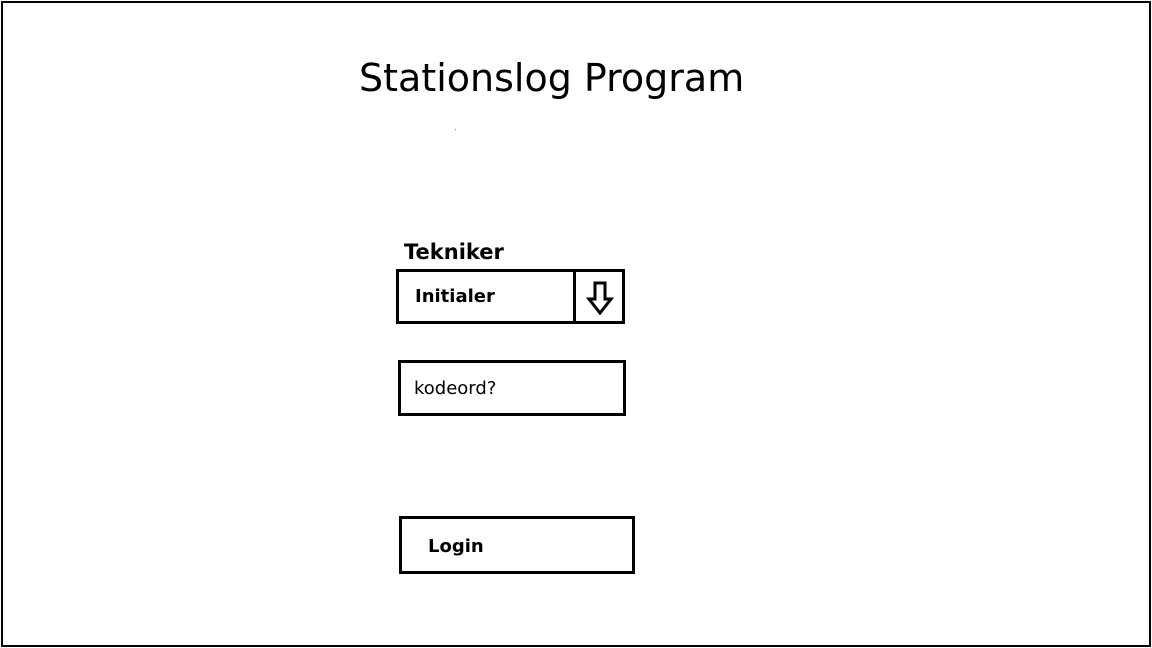 This screenshot has height=648, width=1152. What do you see at coordinates (456, 546) in the screenshot?
I see `login-button-label: Login` at bounding box center [456, 546].